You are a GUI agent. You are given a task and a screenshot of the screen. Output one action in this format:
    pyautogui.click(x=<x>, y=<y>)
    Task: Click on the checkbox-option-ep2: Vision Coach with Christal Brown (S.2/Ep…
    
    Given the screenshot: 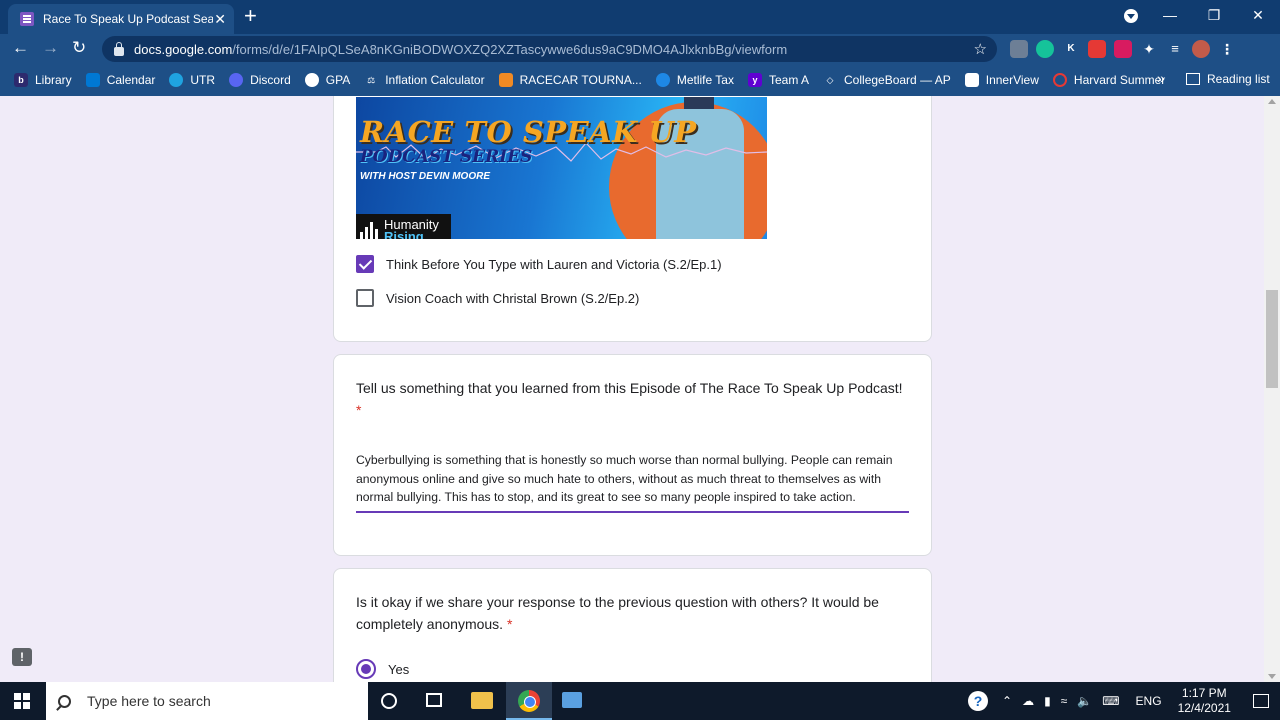 What is the action you would take?
    pyautogui.click(x=497, y=298)
    